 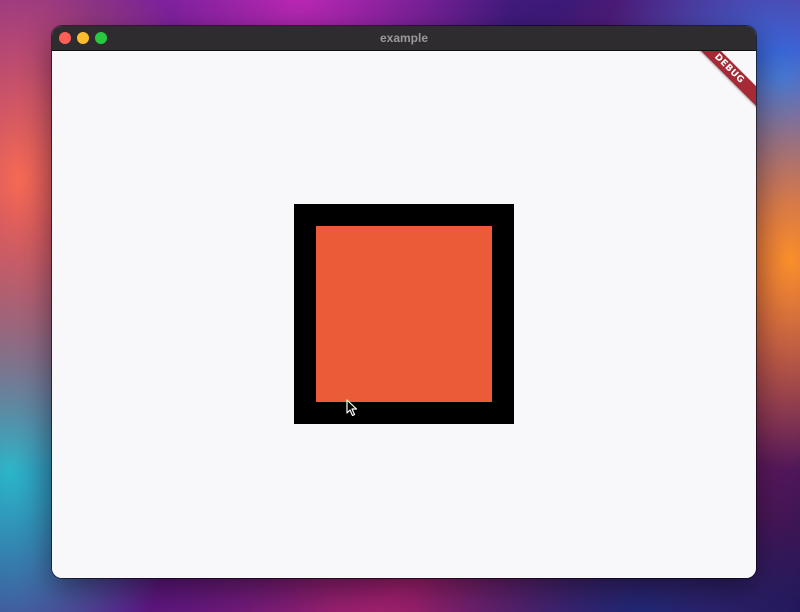 I want to click on window-title: example, so click(x=404, y=38).